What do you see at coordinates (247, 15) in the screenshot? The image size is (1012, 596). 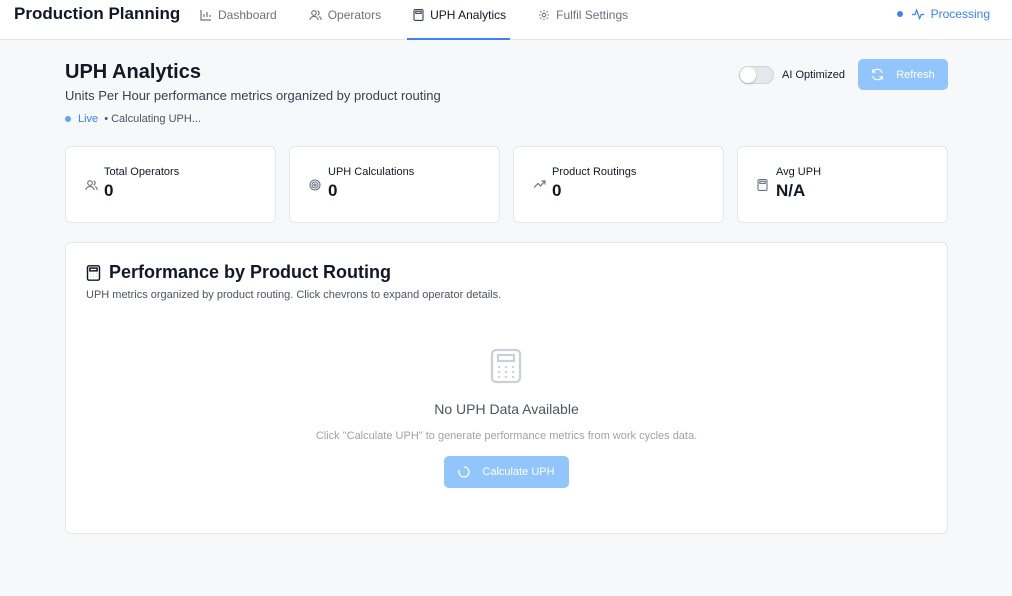 I see `nav-dashboard-label: Dashboard` at bounding box center [247, 15].